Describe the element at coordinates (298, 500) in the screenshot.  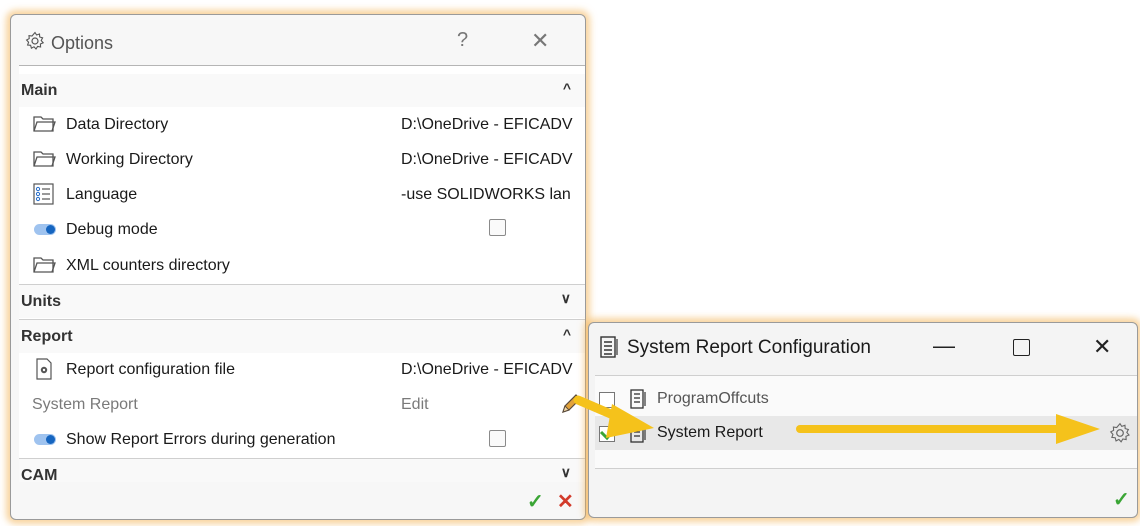
I see `options-footer: ✓ ✕` at that location.